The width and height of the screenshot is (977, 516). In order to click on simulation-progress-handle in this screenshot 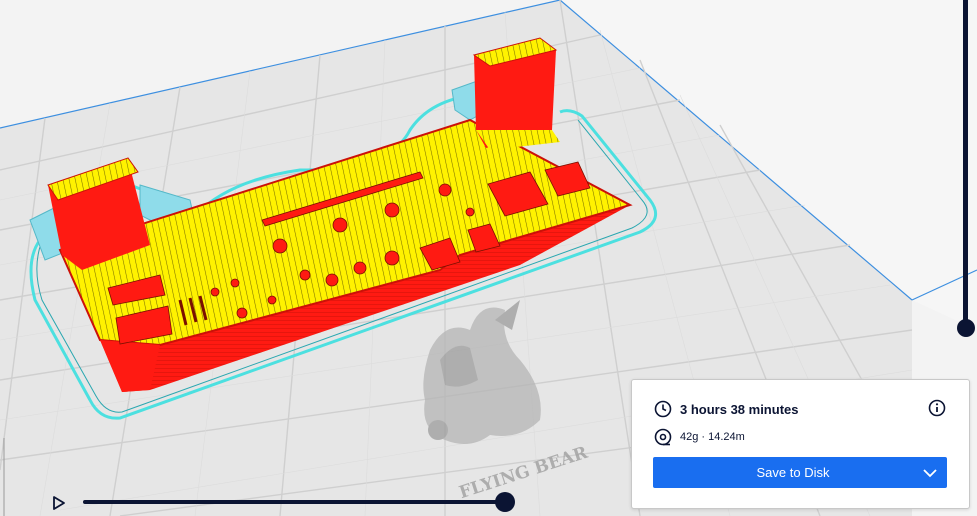, I will do `click(505, 502)`.